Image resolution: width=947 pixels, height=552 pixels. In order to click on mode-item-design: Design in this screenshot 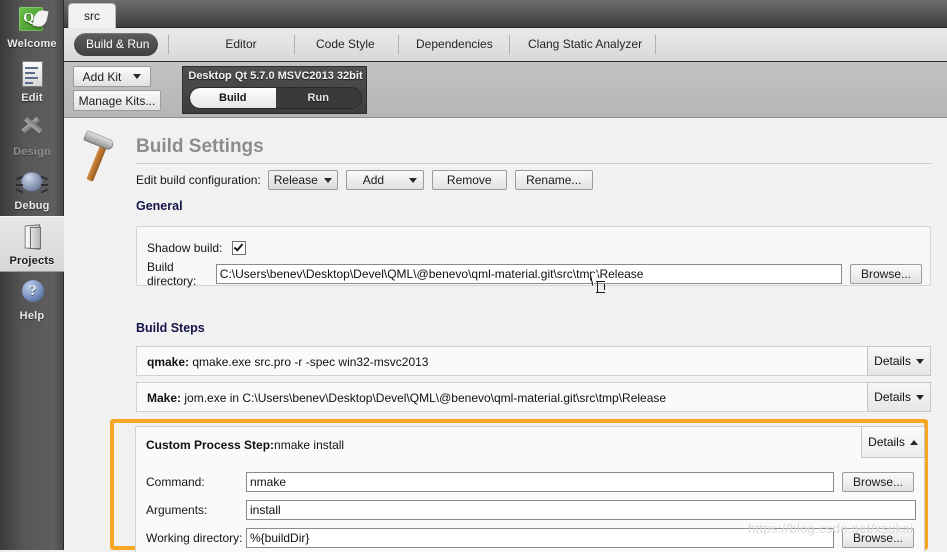, I will do `click(32, 135)`.